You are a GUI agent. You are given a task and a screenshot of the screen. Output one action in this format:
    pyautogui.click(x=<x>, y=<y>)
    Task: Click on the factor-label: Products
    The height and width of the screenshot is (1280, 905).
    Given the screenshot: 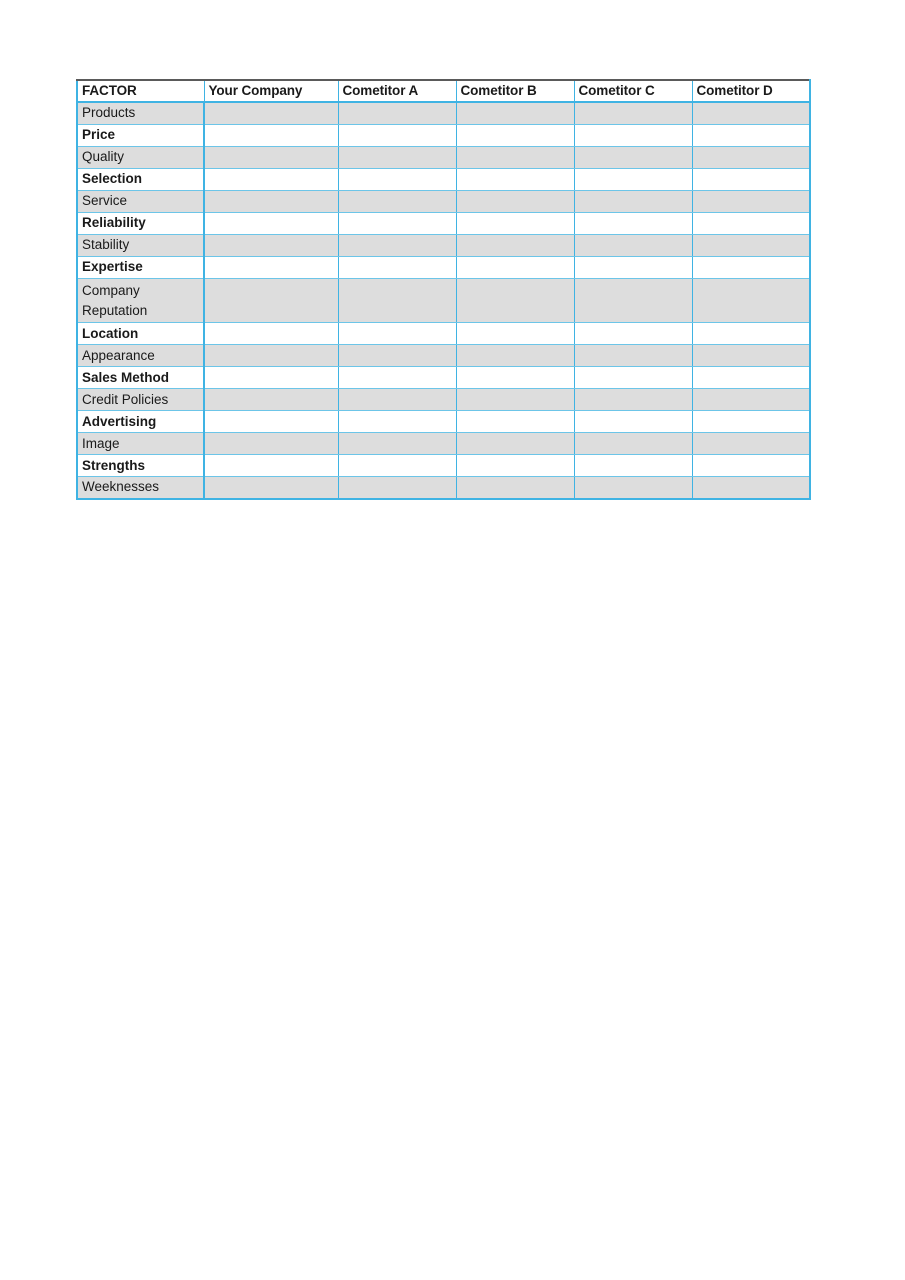 What is the action you would take?
    pyautogui.click(x=109, y=113)
    